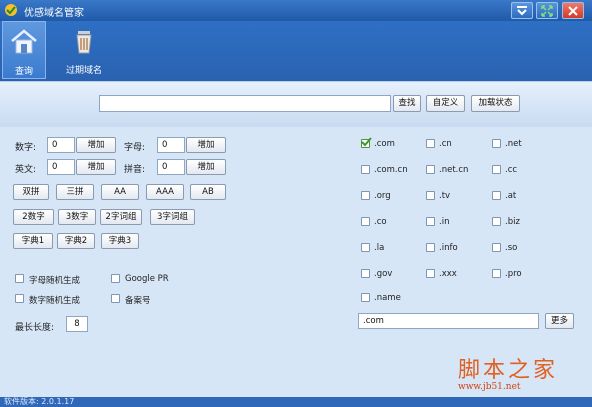 The image size is (592, 407). I want to click on letters-label: 字母:, so click(135, 148).